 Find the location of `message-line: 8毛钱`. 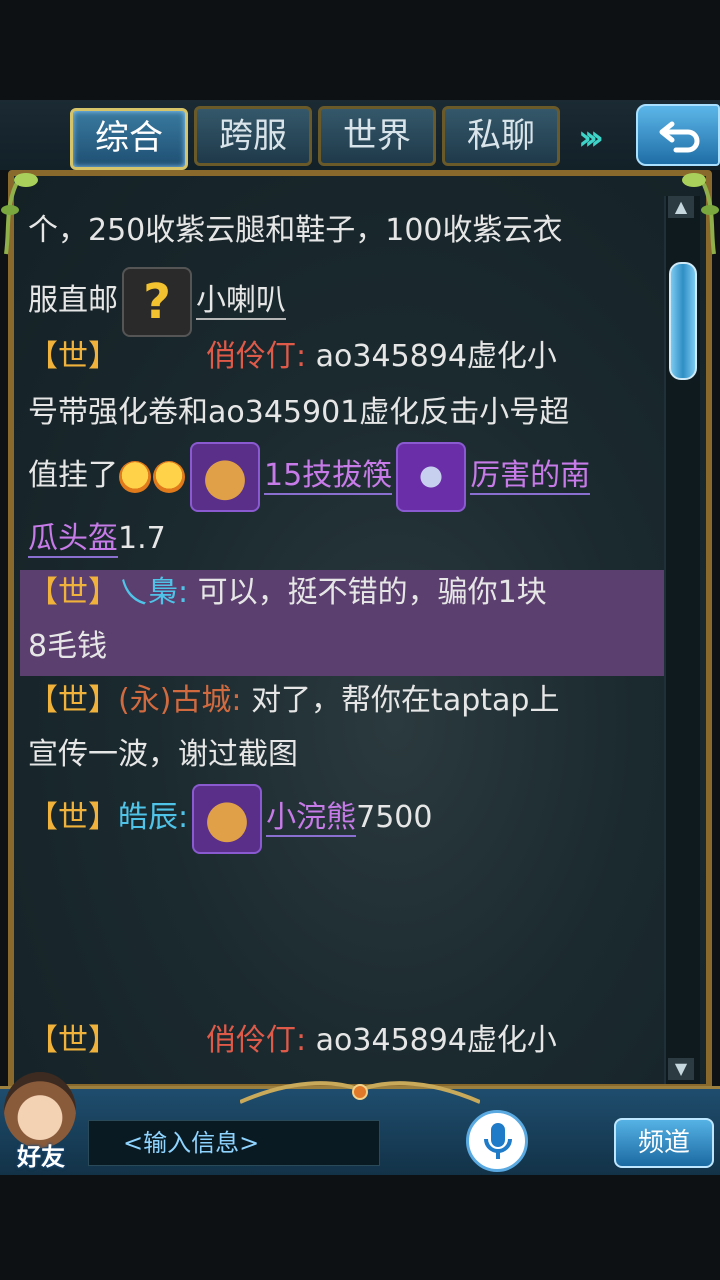

message-line: 8毛钱 is located at coordinates (67, 647).